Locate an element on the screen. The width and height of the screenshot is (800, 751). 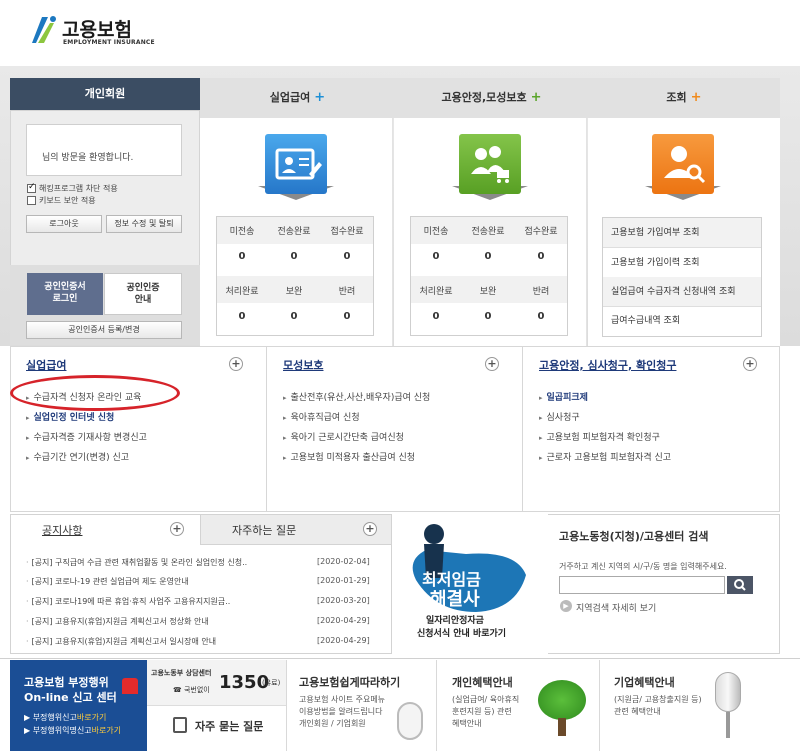
tab-label: 고용안정,모성보호 is located at coordinates (484, 97).